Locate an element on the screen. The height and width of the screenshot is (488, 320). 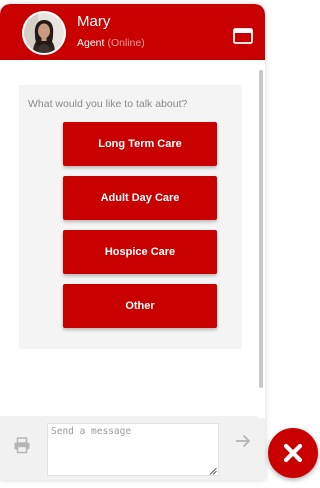
agent-role: Agent (Online) is located at coordinates (111, 43).